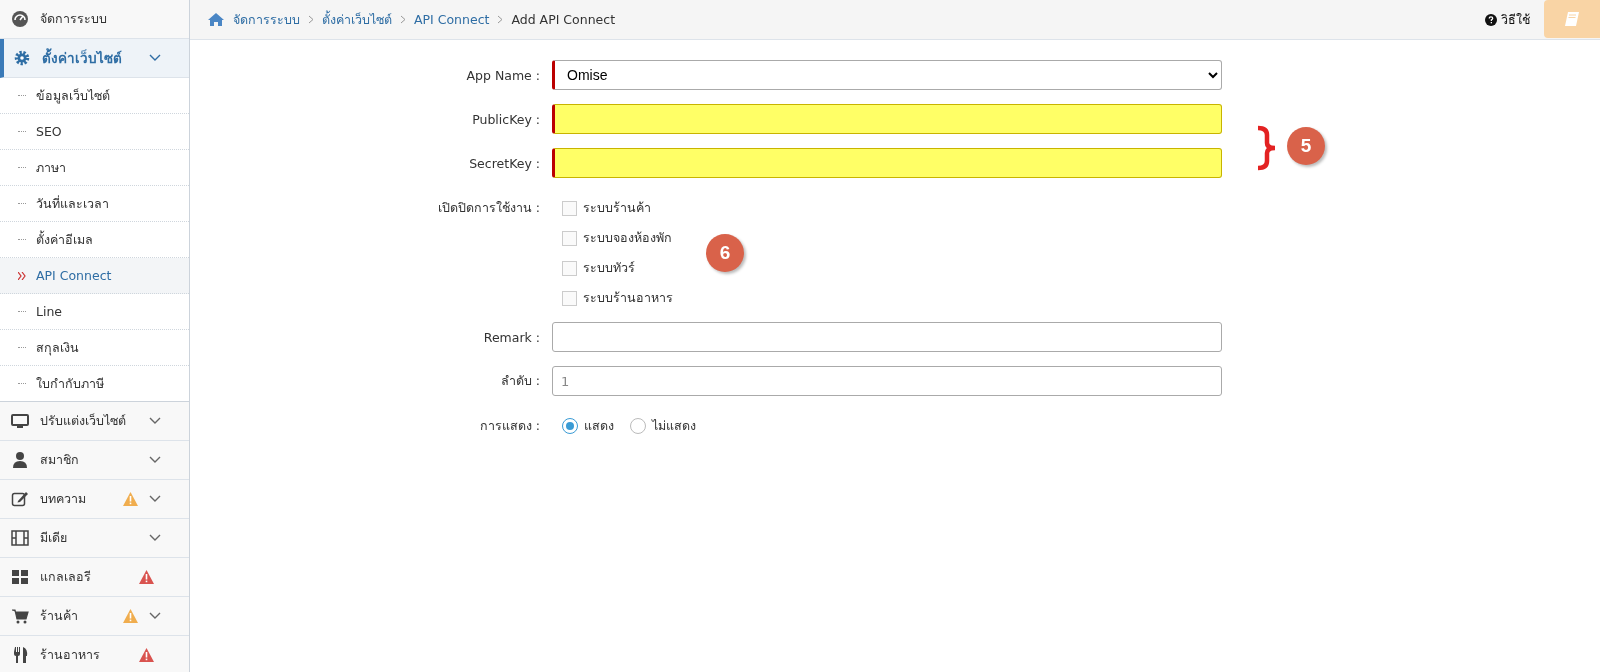  What do you see at coordinates (266, 19) in the screenshot?
I see `breadcrumb-link: จัดการระบบ` at bounding box center [266, 19].